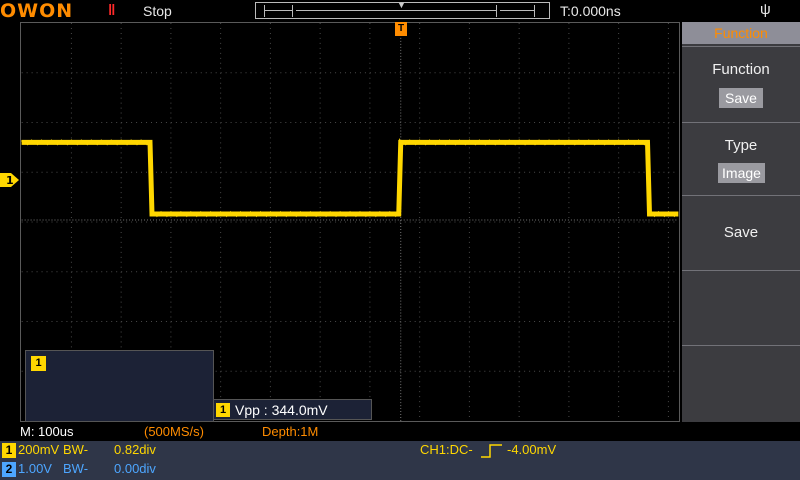 This screenshot has width=800, height=480. I want to click on menu-item-save: Save, so click(741, 232).